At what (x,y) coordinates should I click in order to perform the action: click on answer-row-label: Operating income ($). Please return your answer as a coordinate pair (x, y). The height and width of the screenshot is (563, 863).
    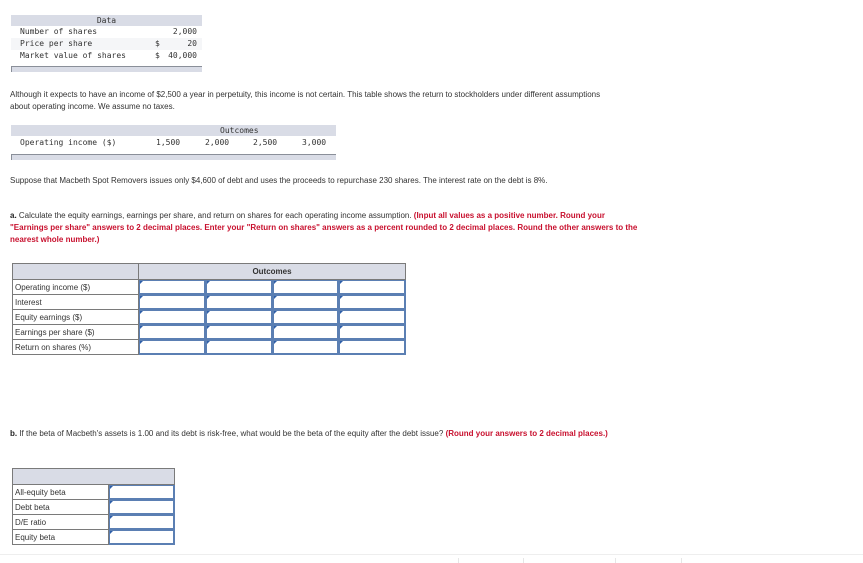
    Looking at the image, I should click on (75, 287).